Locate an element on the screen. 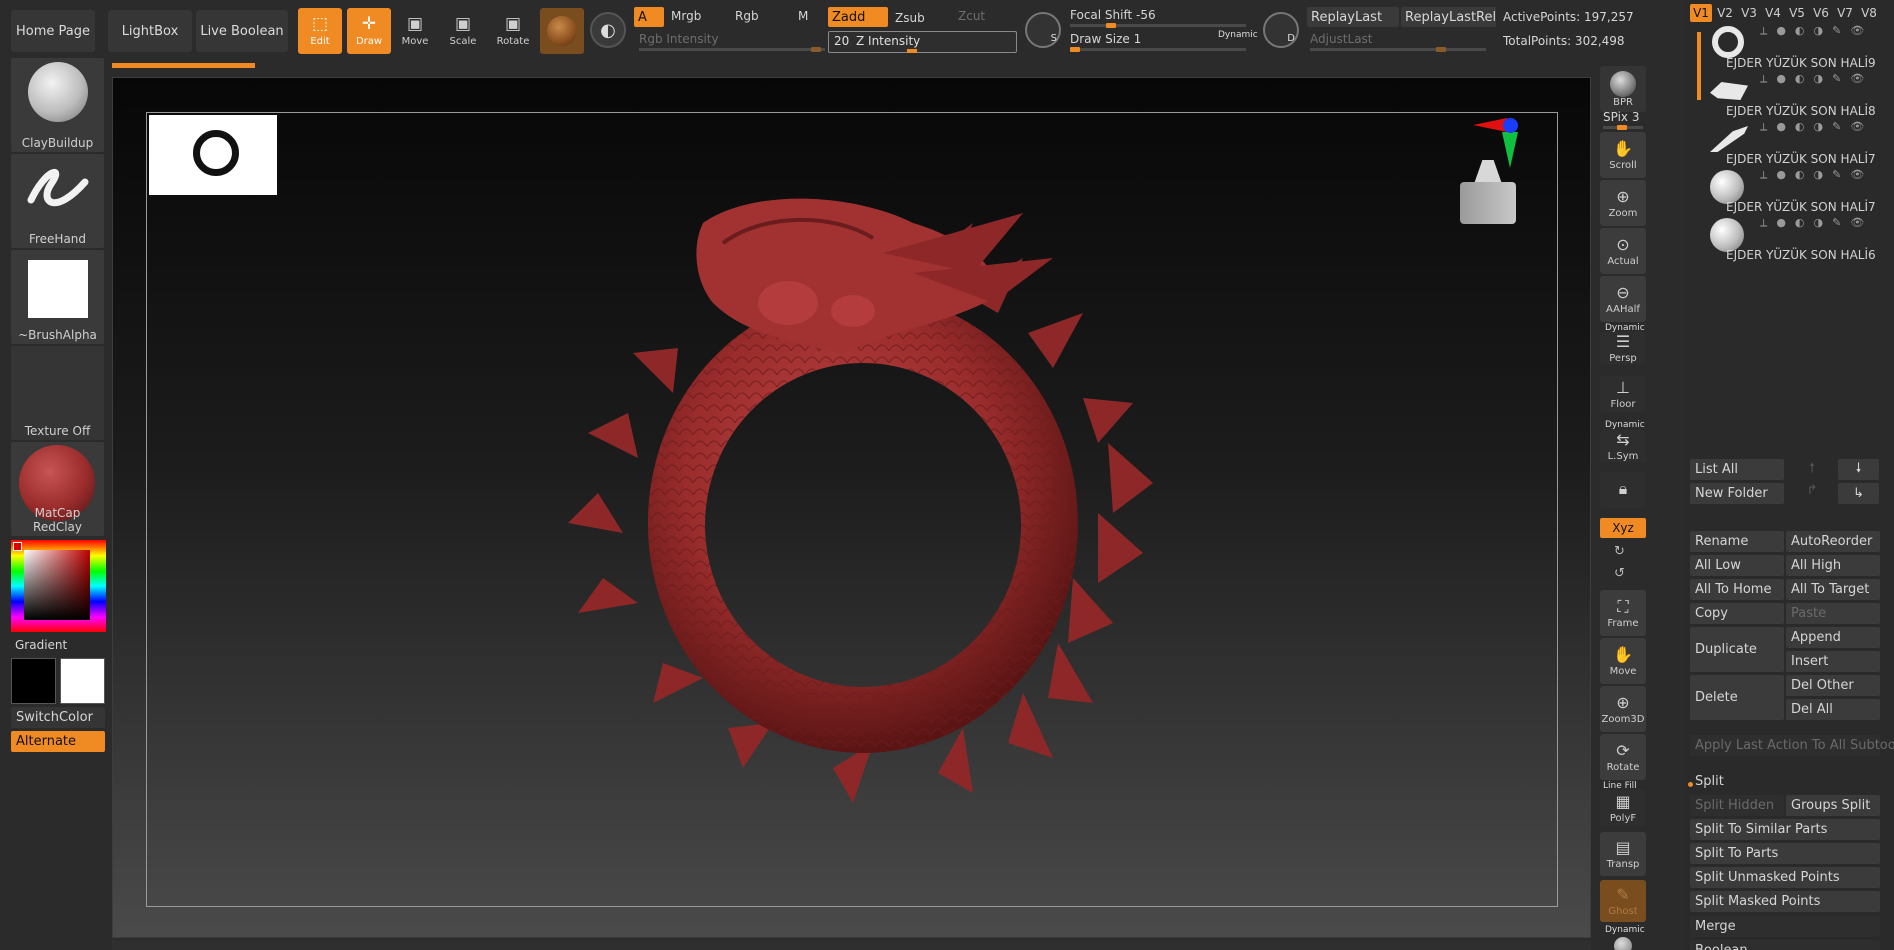  rotate-view-button: ⟳ Rotate is located at coordinates (1623, 757).